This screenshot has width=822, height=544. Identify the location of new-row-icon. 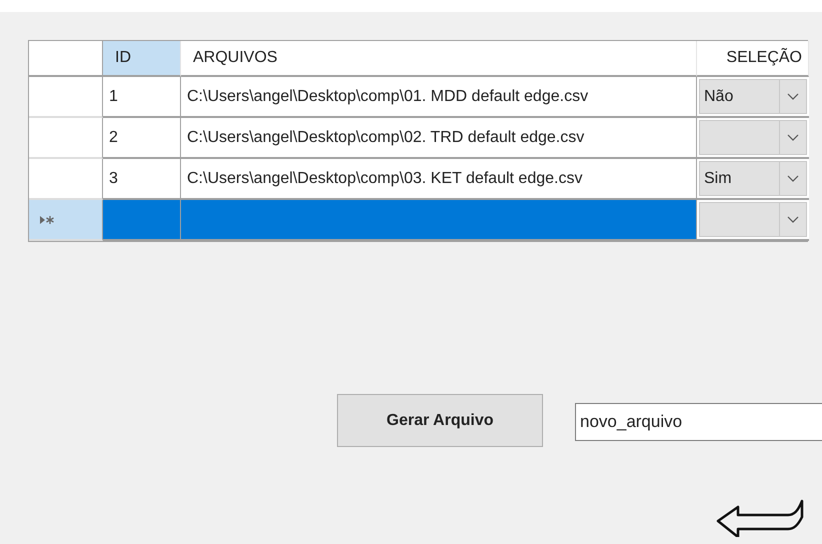
(47, 219).